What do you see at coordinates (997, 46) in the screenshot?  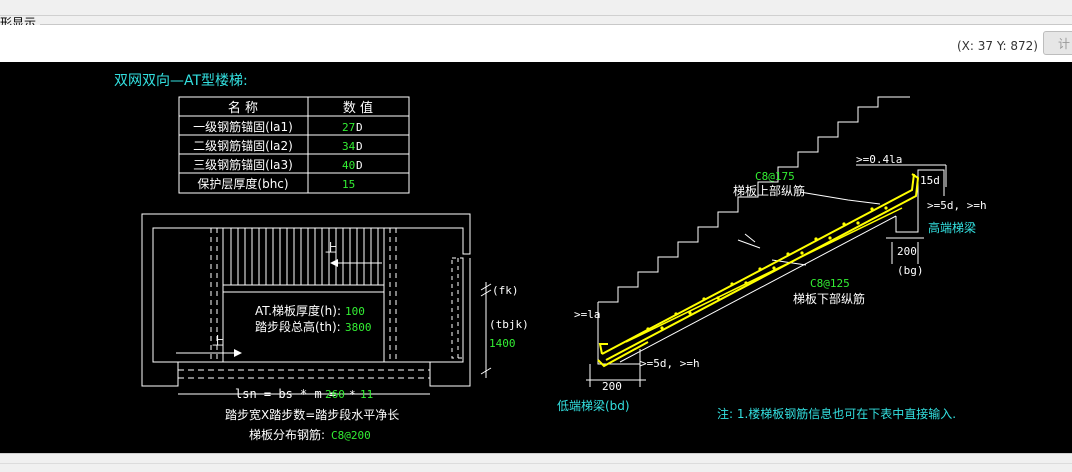 I see `coordinates-readout: (X: 37 Y: 872)` at bounding box center [997, 46].